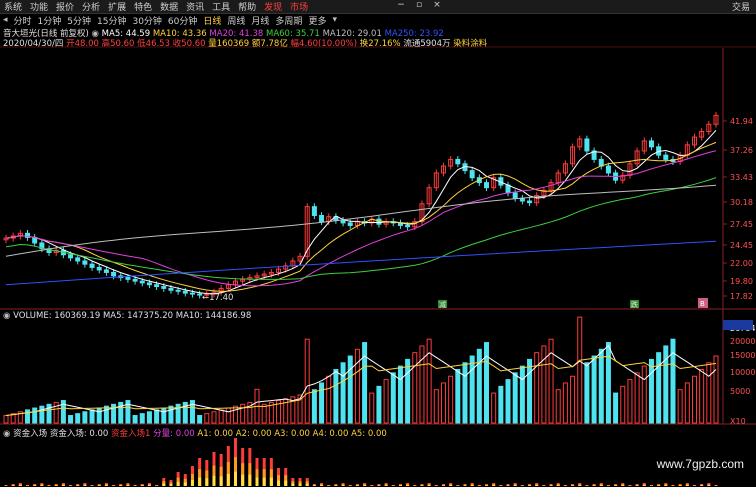 The width and height of the screenshot is (756, 487). What do you see at coordinates (742, 355) in the screenshot?
I see `volume-axis-label: 15000` at bounding box center [742, 355].